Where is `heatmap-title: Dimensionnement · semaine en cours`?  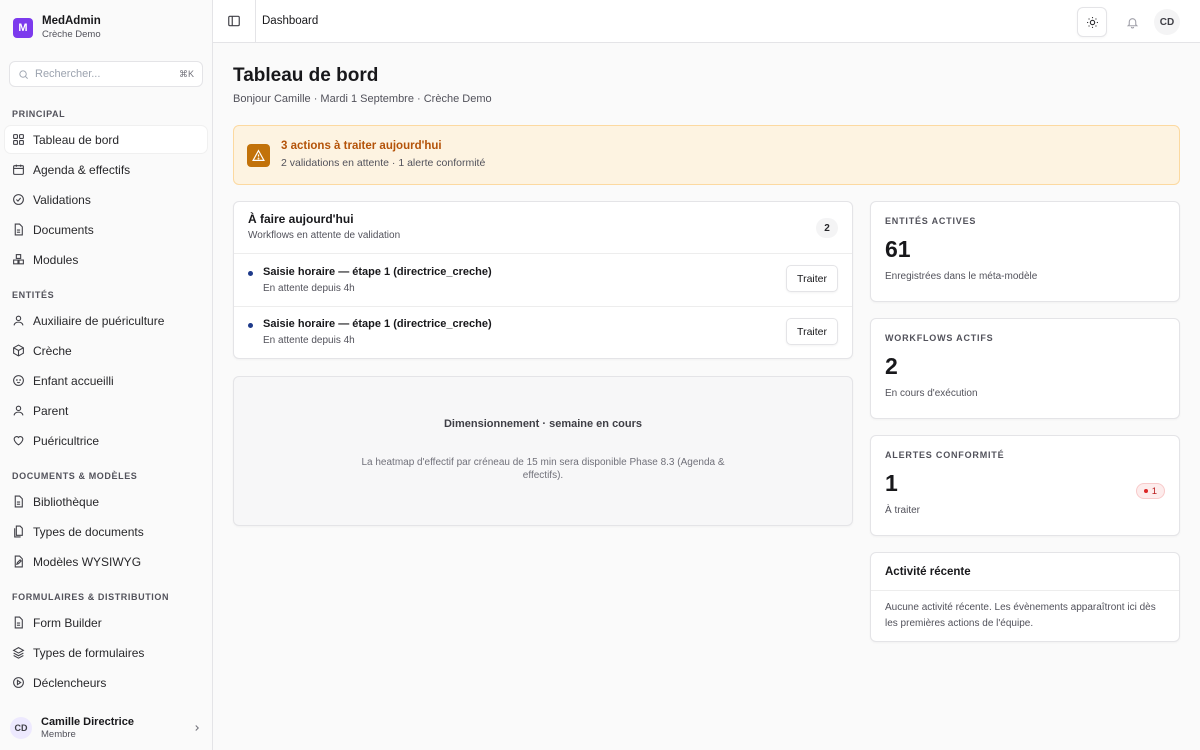
heatmap-title: Dimensionnement · semaine en cours is located at coordinates (543, 424).